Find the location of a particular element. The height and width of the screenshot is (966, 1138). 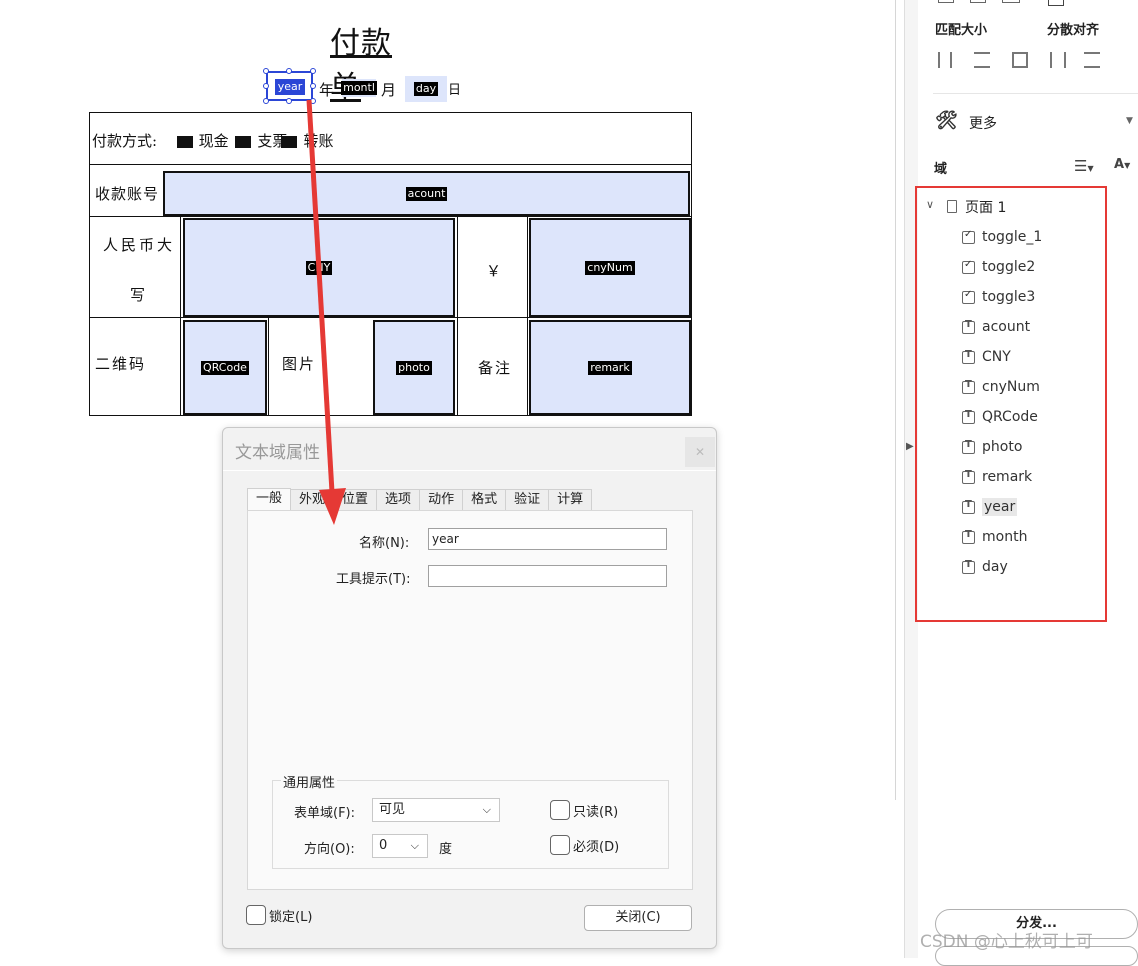

divider is located at coordinates (1035, 93).